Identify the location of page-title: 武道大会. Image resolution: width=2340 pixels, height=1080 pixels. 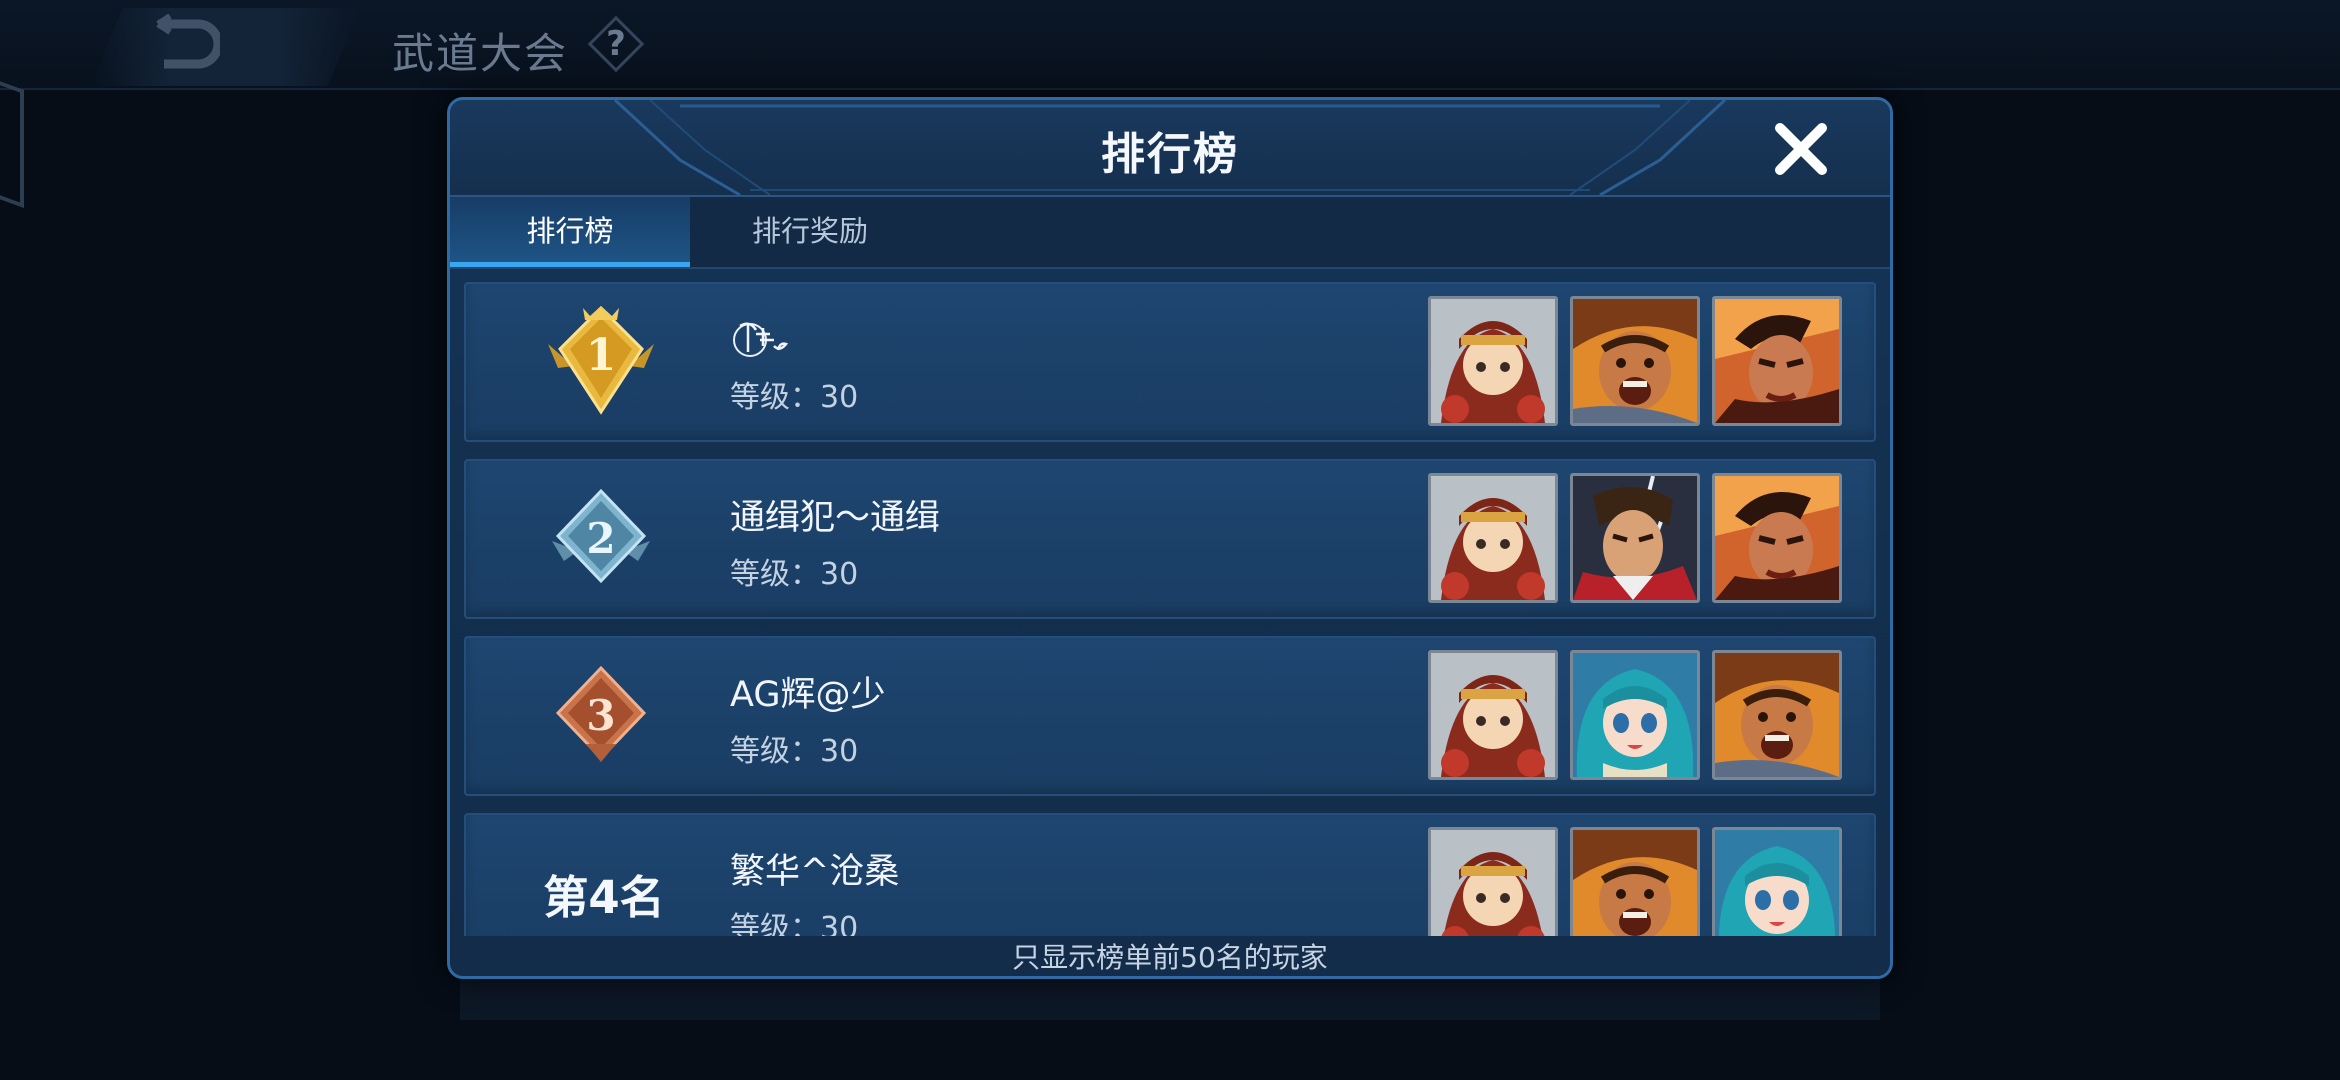
(480, 53).